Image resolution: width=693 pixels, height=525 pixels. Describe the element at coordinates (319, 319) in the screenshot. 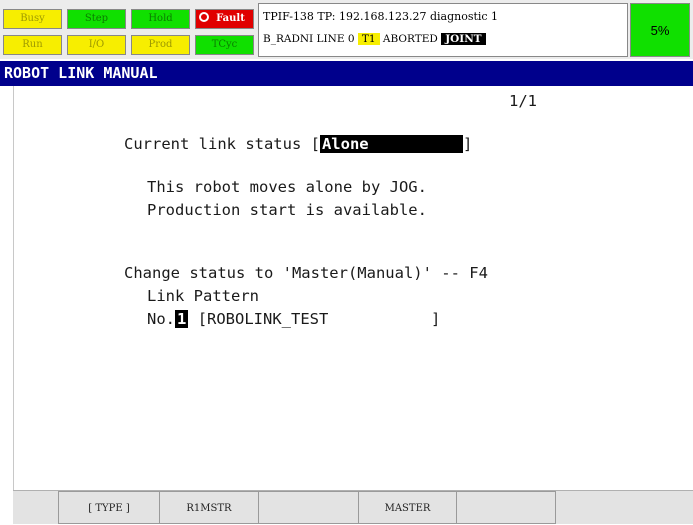

I see `pattern-name: [ROBOLINK_TEST ]` at that location.